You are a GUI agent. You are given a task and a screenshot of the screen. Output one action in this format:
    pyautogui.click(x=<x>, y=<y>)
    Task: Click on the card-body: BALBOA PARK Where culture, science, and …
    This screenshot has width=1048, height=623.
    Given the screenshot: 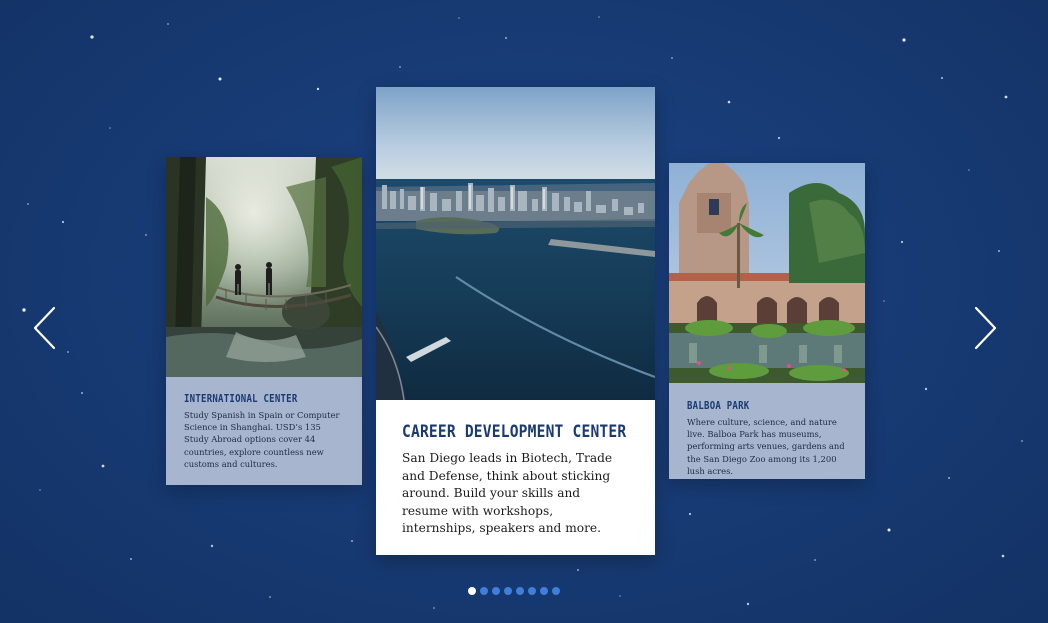 What is the action you would take?
    pyautogui.click(x=767, y=431)
    